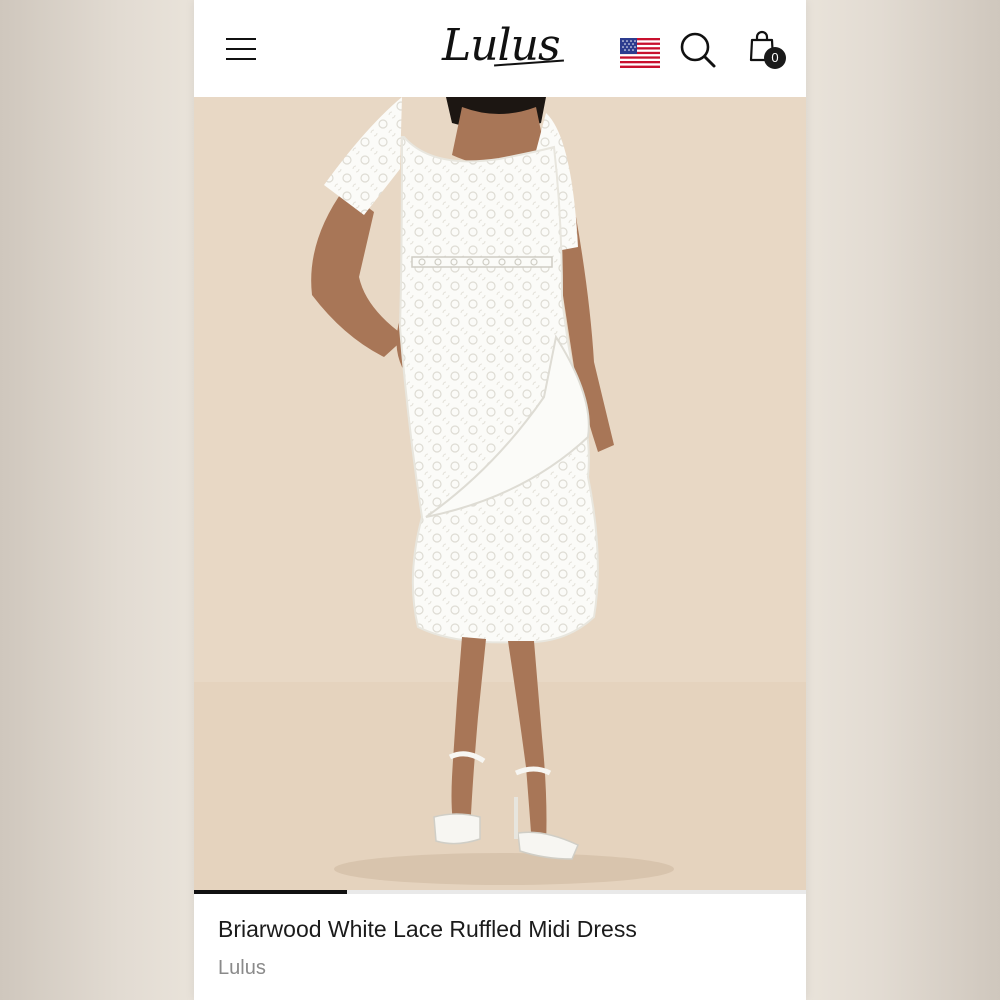  Describe the element at coordinates (427, 929) in the screenshot. I see `product-title: Briarwood White Lace Ruffled Midi Dress` at that location.